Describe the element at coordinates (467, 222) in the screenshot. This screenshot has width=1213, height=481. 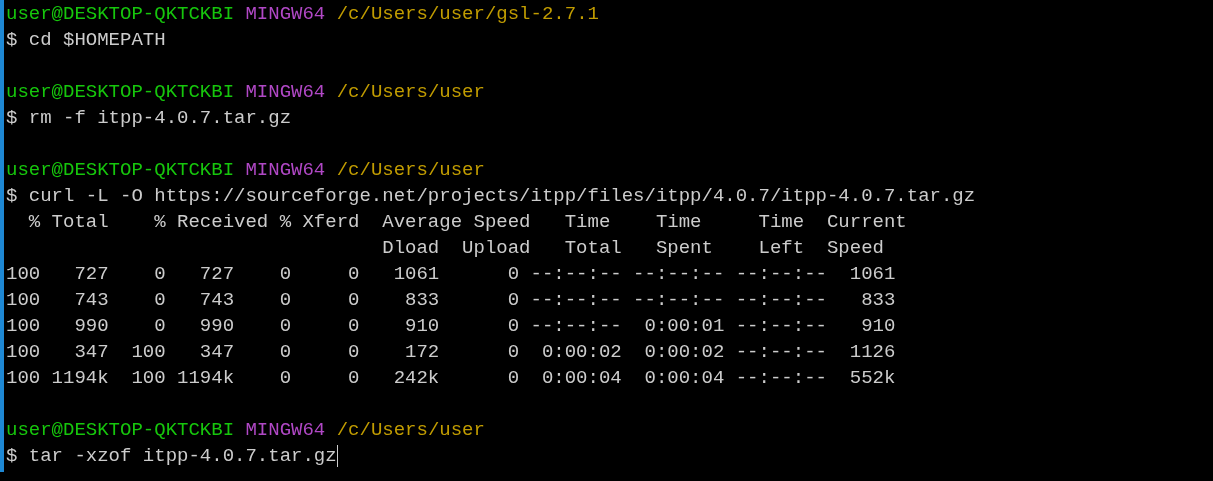
I see `output-line: % Total % Received % Xferd Average Speed Time Time Time Current` at that location.